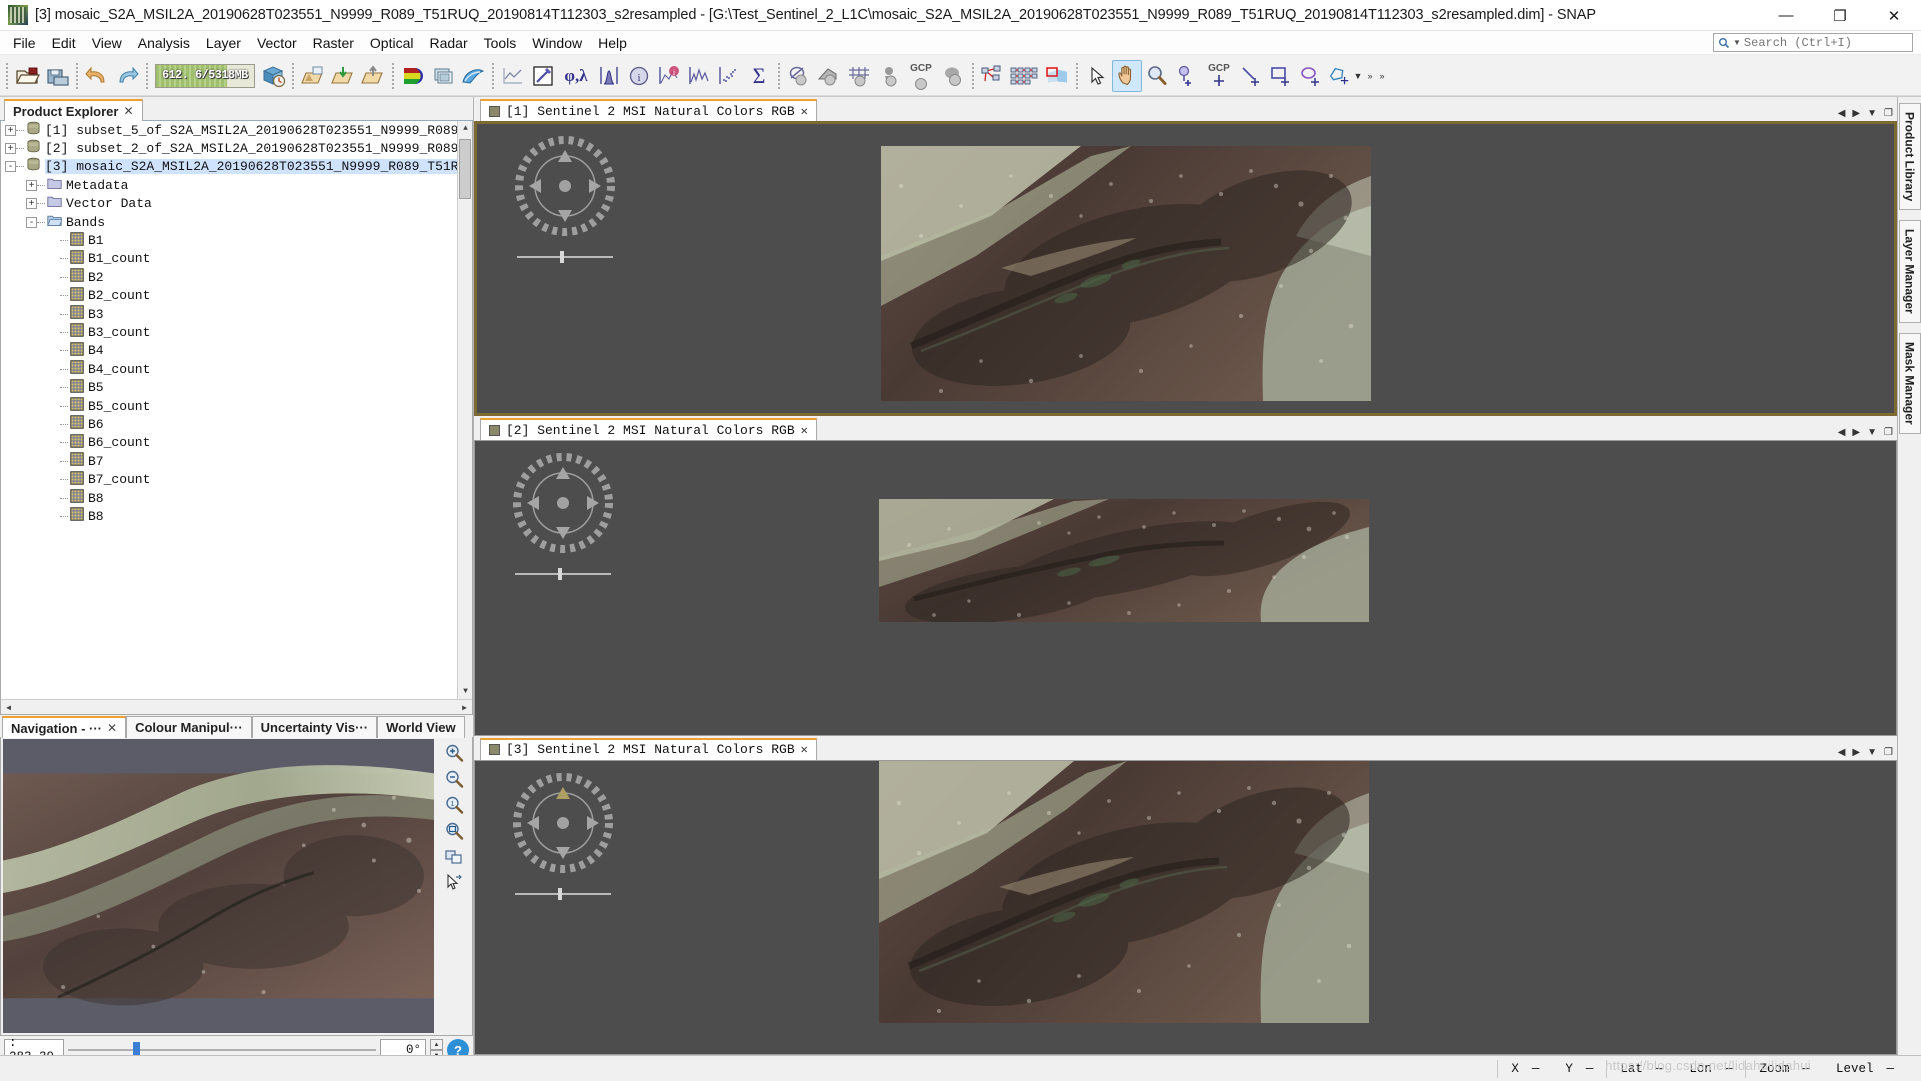  I want to click on selection-tool-icon, so click(1097, 76).